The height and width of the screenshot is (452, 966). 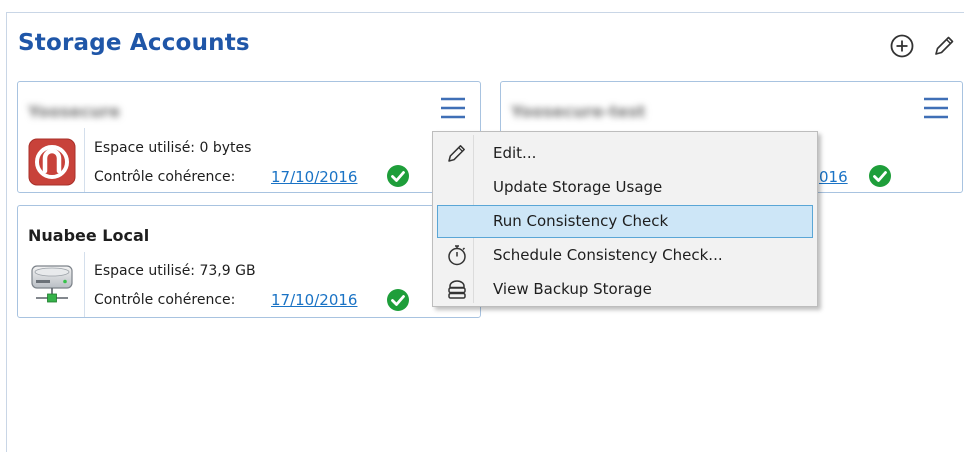 I want to click on menu-item-label: View Backup Storage, so click(x=572, y=289).